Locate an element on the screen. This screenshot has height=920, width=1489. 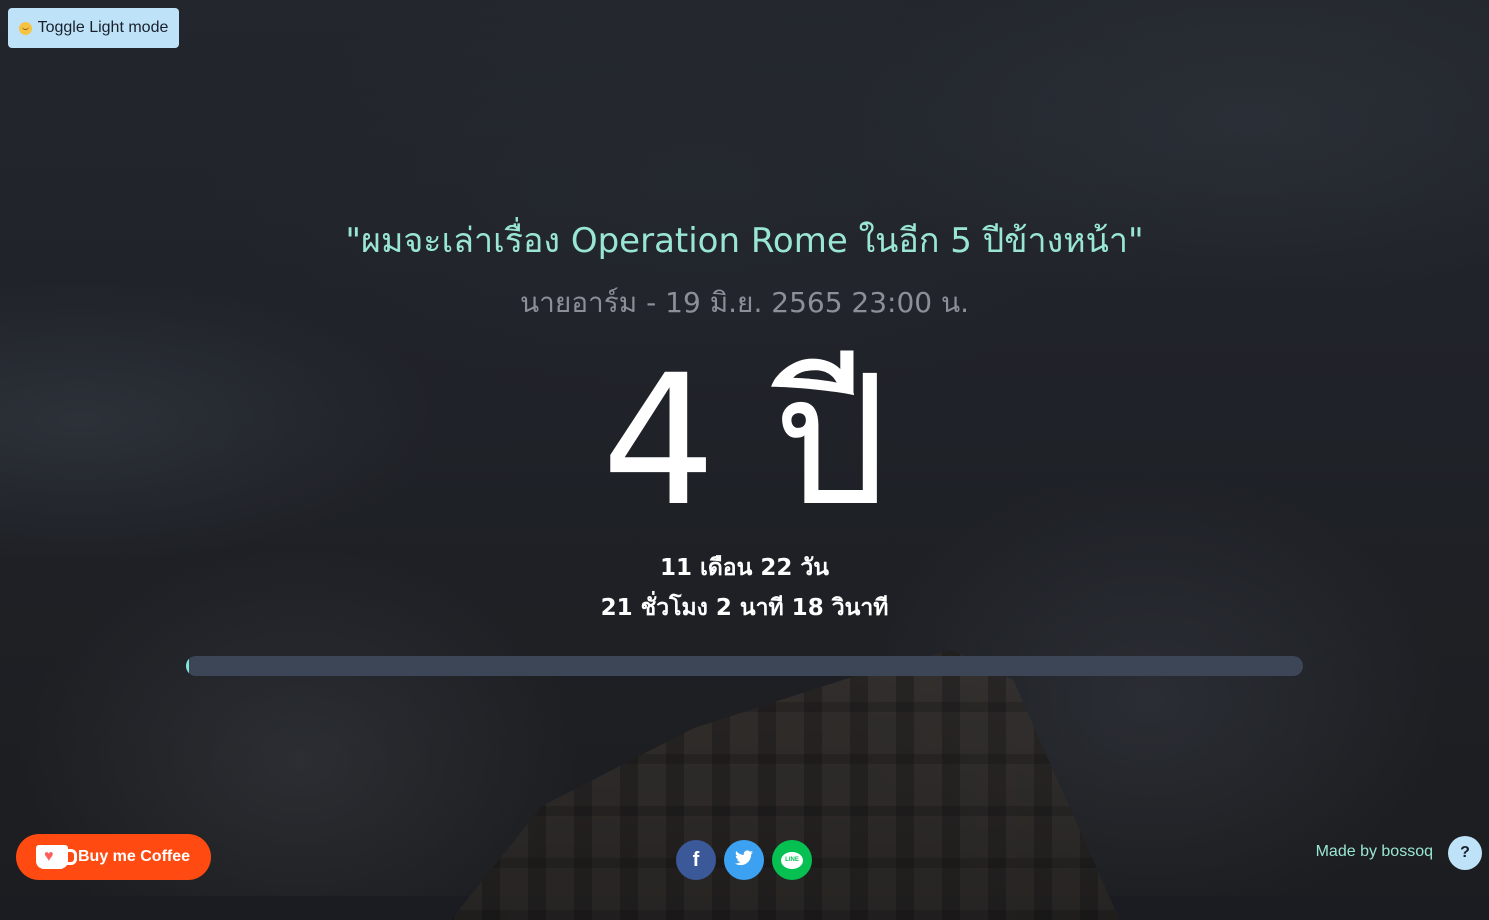
made-by-link: Made by bossoq is located at coordinates (1374, 852).